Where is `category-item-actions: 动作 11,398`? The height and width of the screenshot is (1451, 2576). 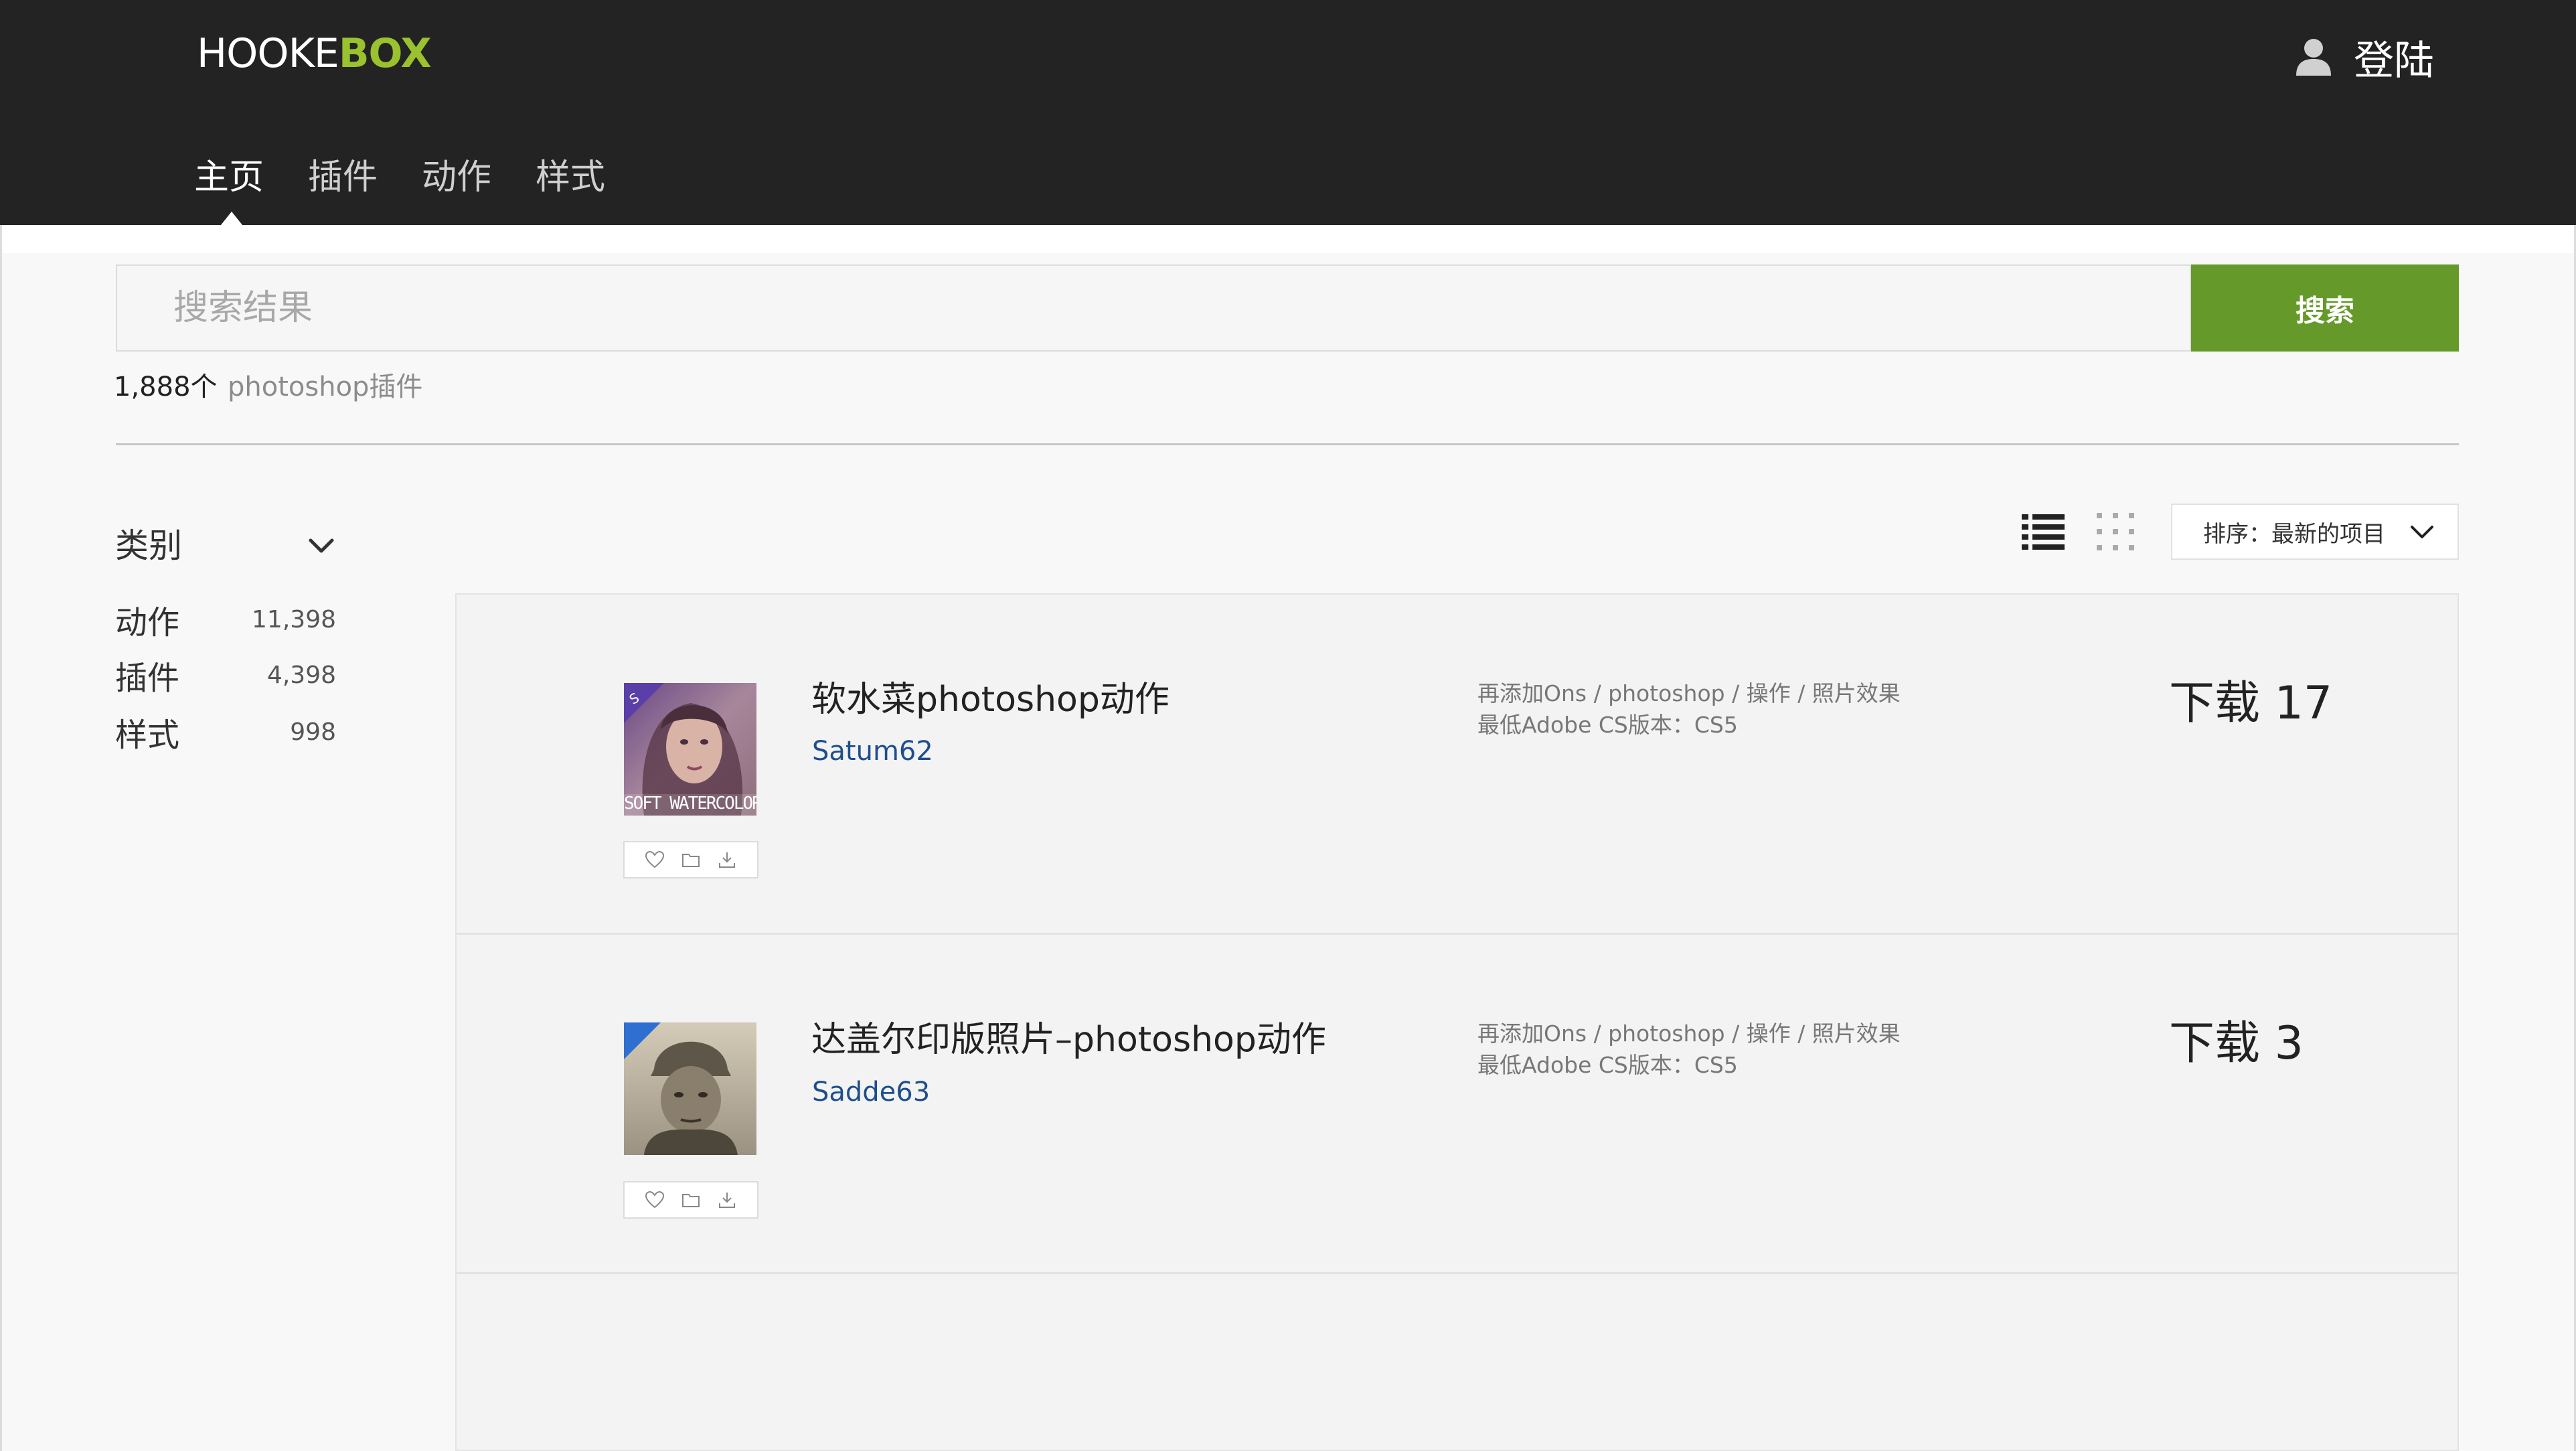 category-item-actions: 动作 11,398 is located at coordinates (226, 619).